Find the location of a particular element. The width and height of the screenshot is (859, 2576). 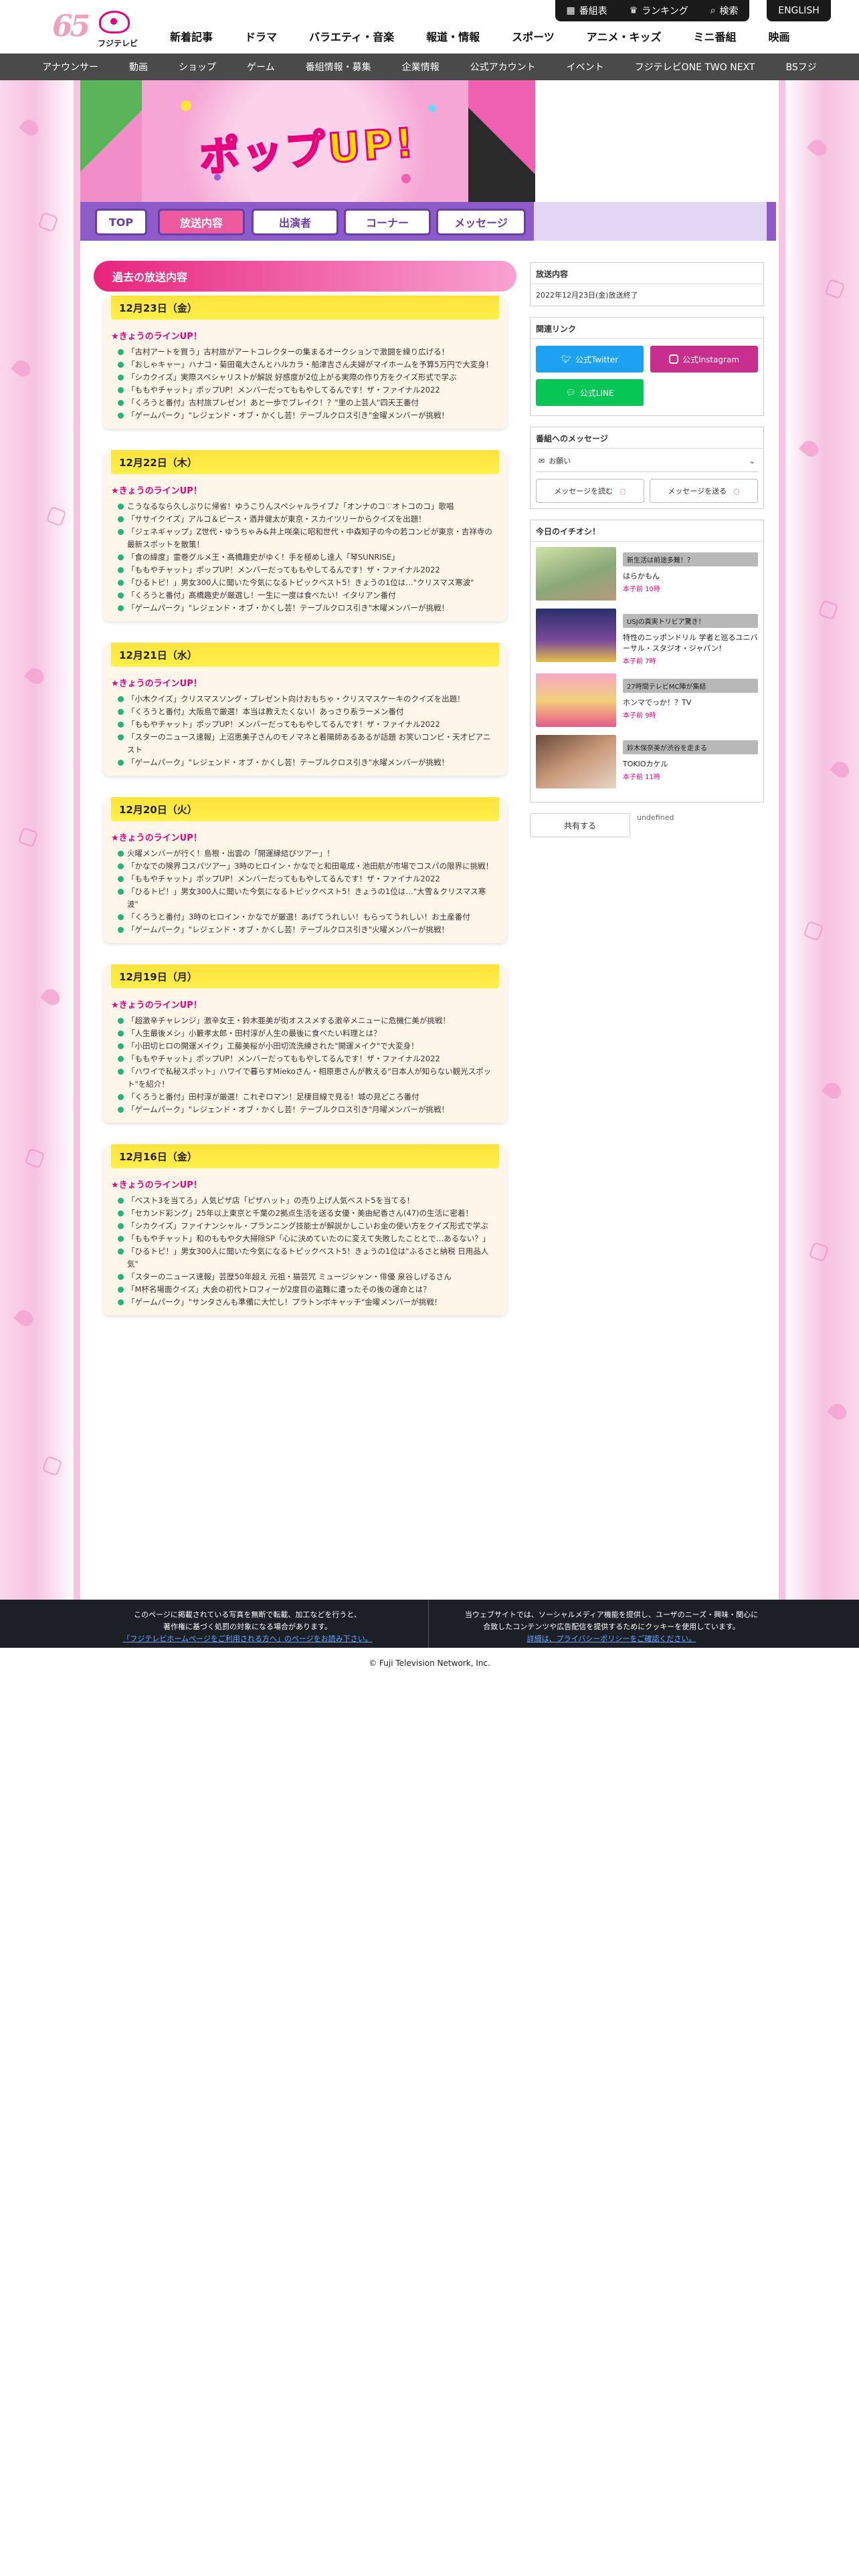

tab-cast: 出演者 is located at coordinates (296, 222).